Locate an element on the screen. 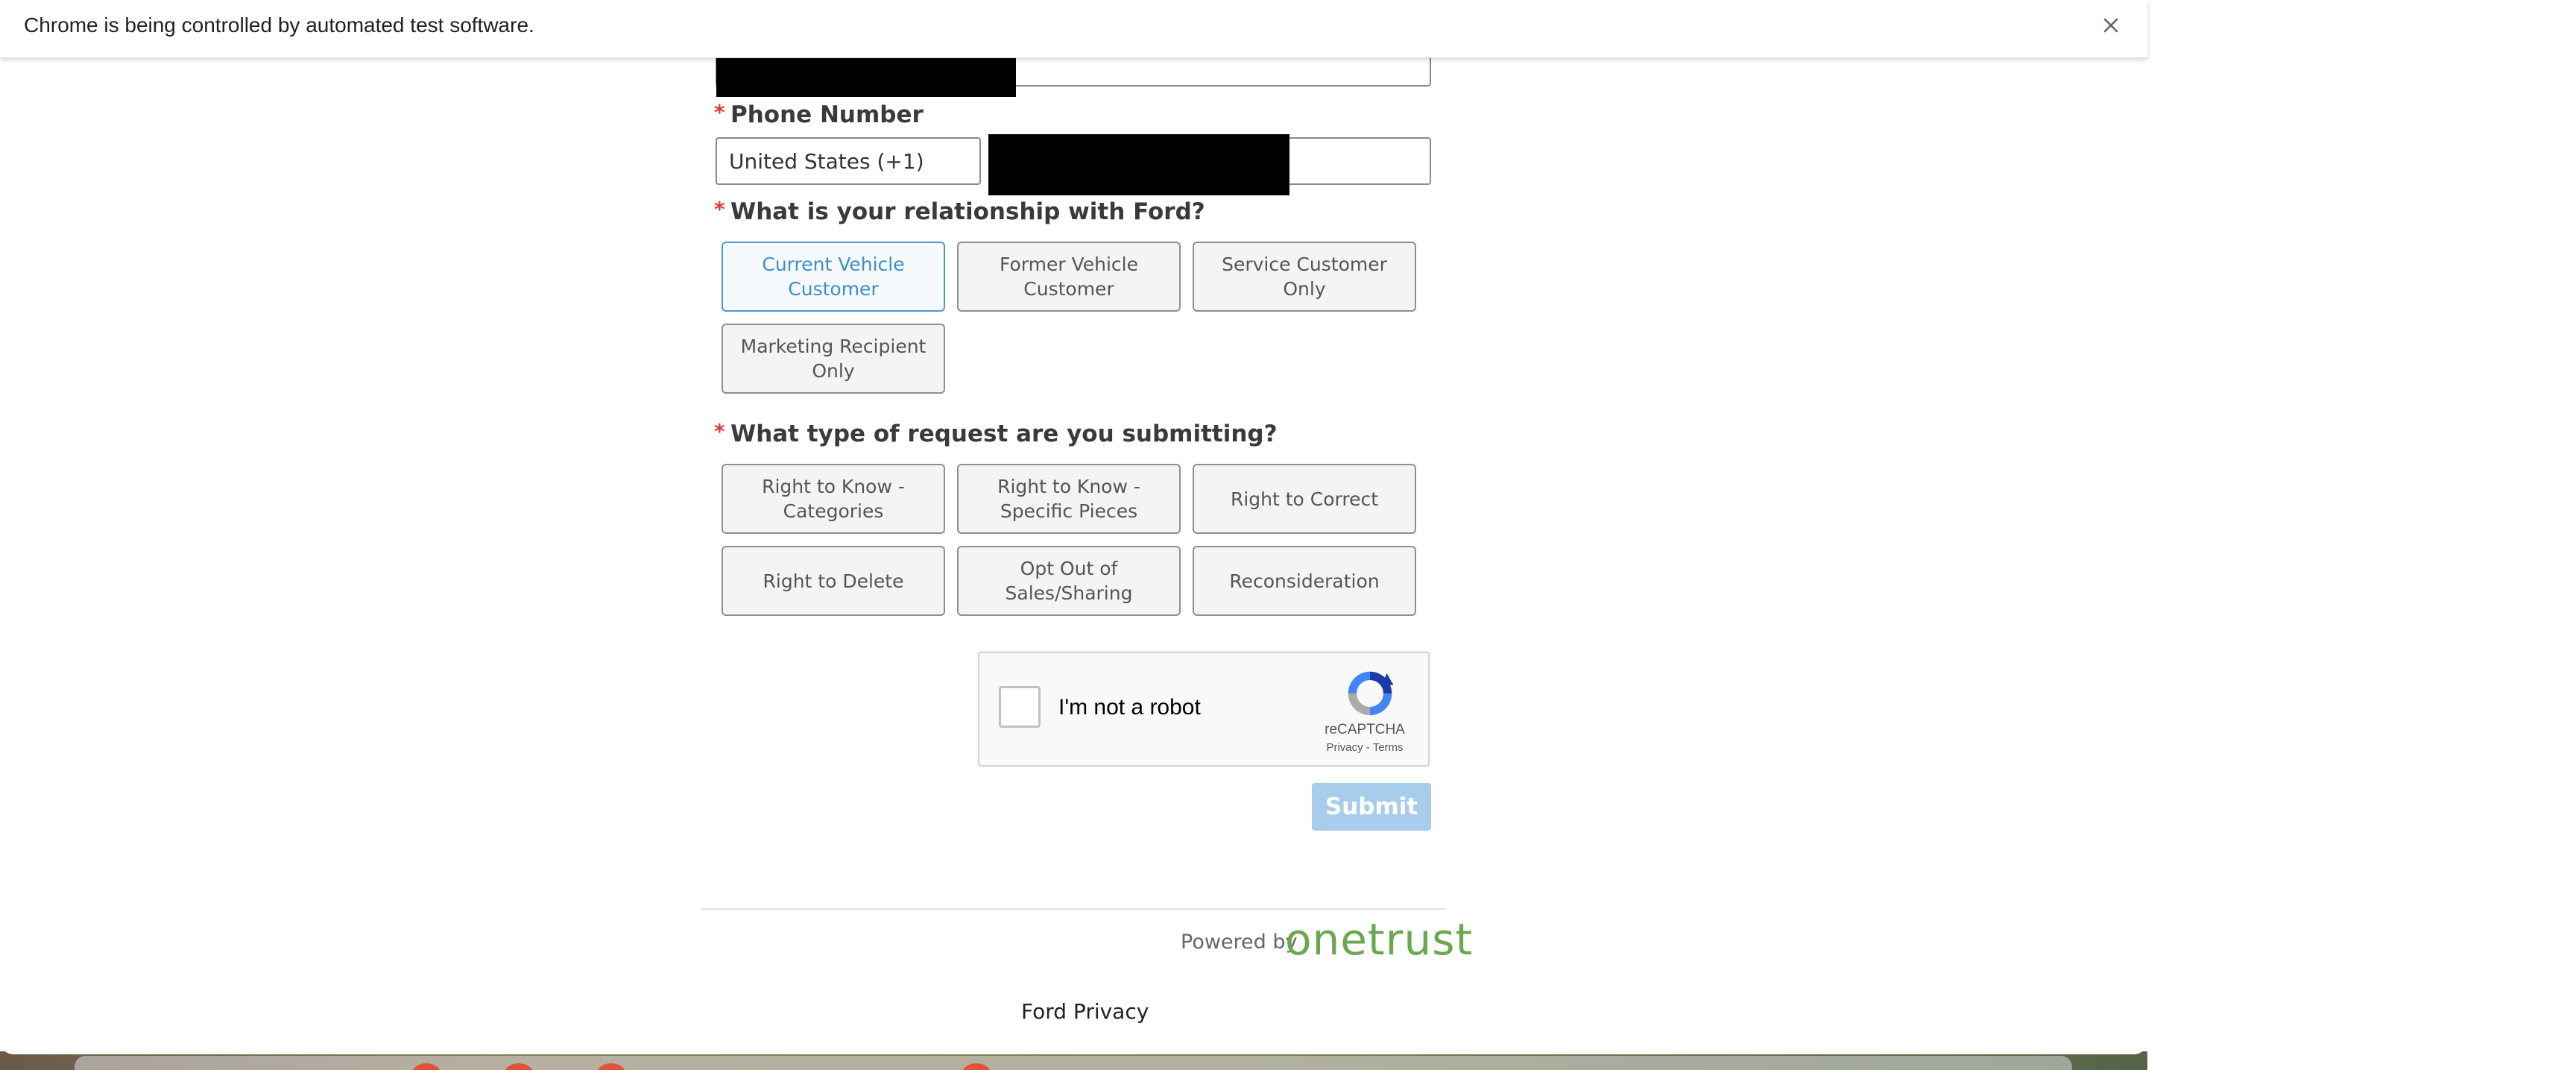 The image size is (2576, 1070). option-label: Right to Know - Specific Pieces is located at coordinates (1068, 499).